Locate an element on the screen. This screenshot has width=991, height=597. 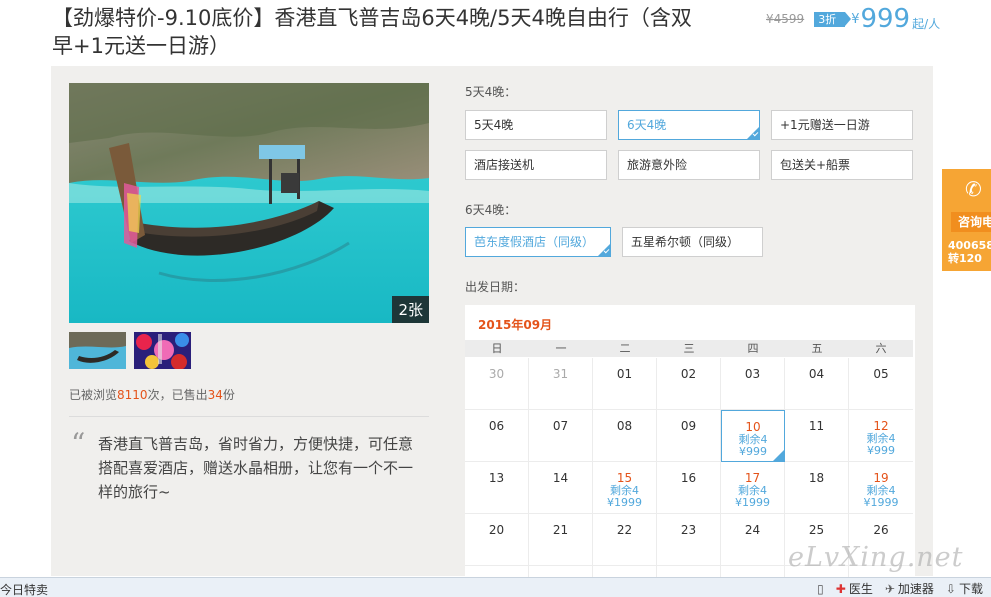
download-button: ⇩ 下载 is located at coordinates (964, 588).